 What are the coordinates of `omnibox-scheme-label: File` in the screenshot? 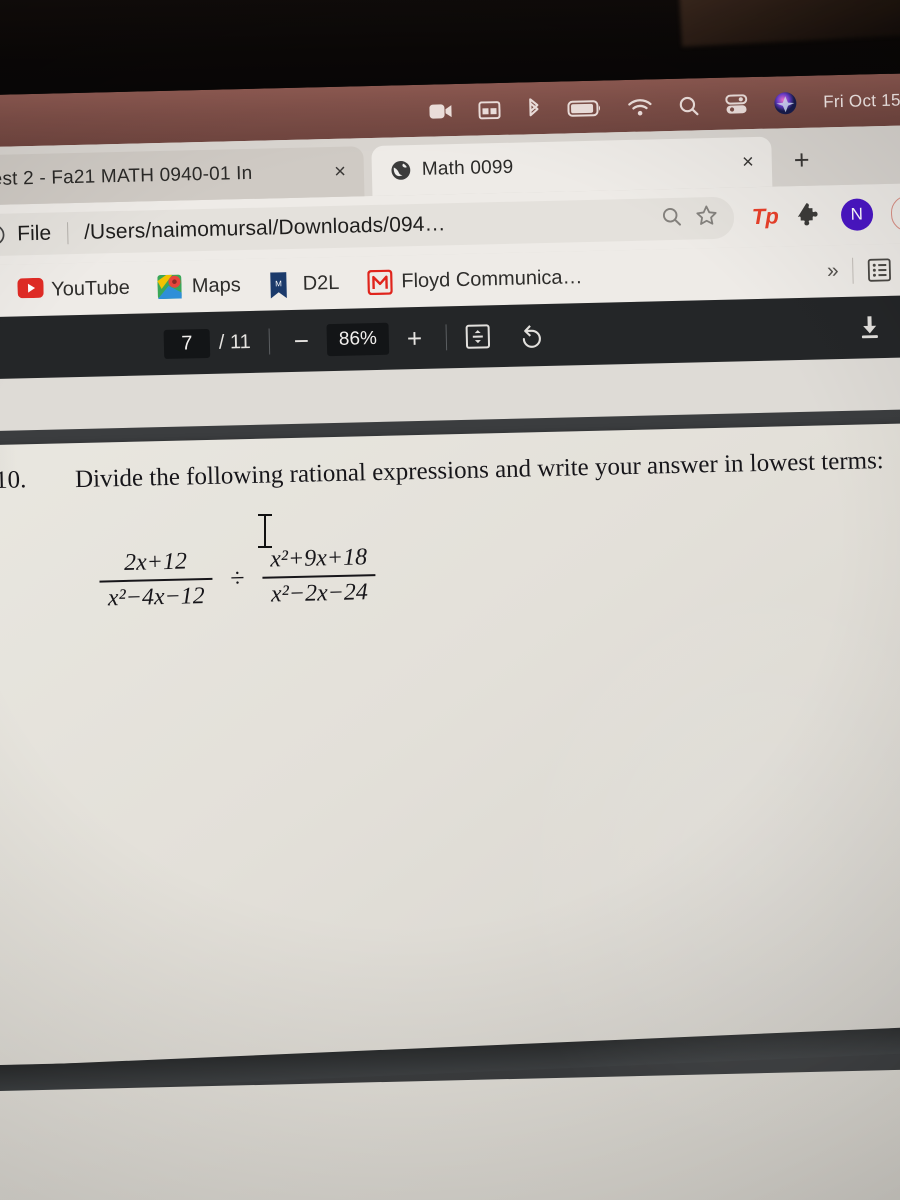 It's located at (34, 233).